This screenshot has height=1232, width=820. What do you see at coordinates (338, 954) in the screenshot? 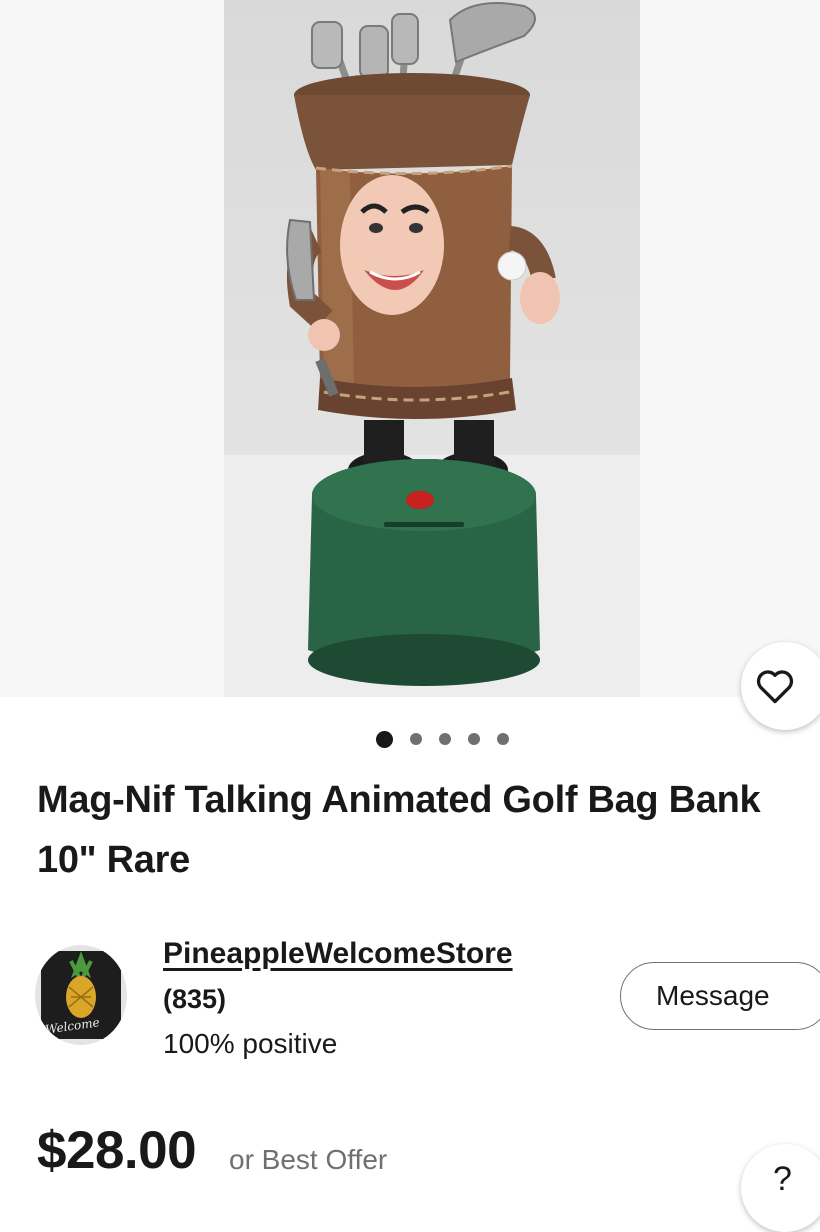
I see `seller-name-link: PineappleWelcomeStore` at bounding box center [338, 954].